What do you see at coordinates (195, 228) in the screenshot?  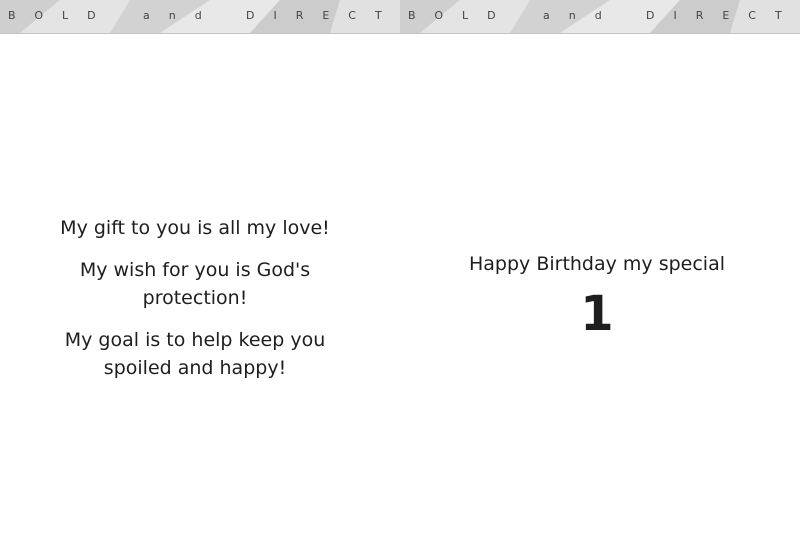 I see `gift-line: My gift to you is all my love!` at bounding box center [195, 228].